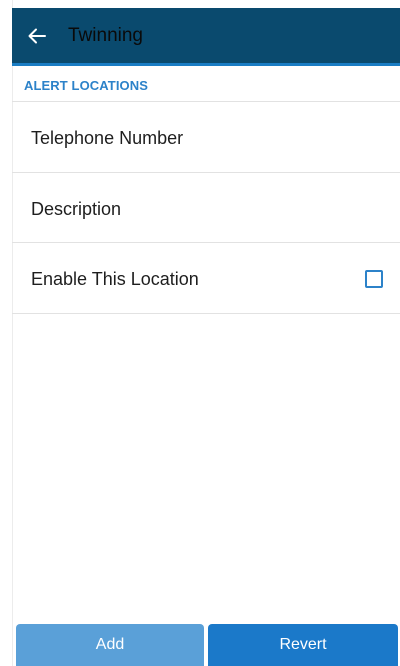 This screenshot has width=400, height=666. I want to click on telephone-number-label: Telephone Number, so click(107, 137).